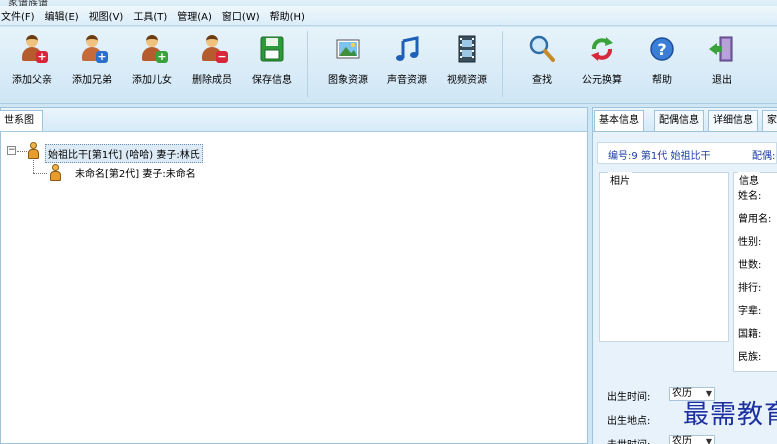 The image size is (777, 444). I want to click on exit-button: 退出, so click(722, 61).